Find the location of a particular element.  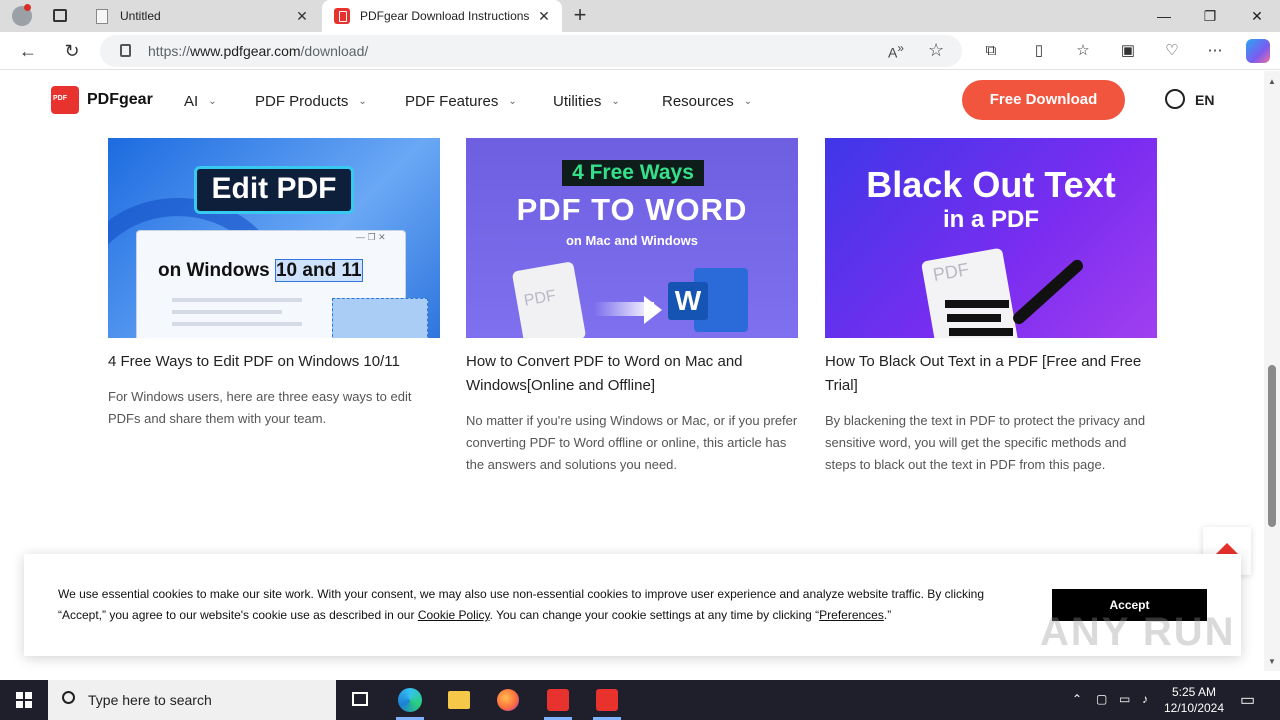

file-explorer-icon is located at coordinates (459, 700).